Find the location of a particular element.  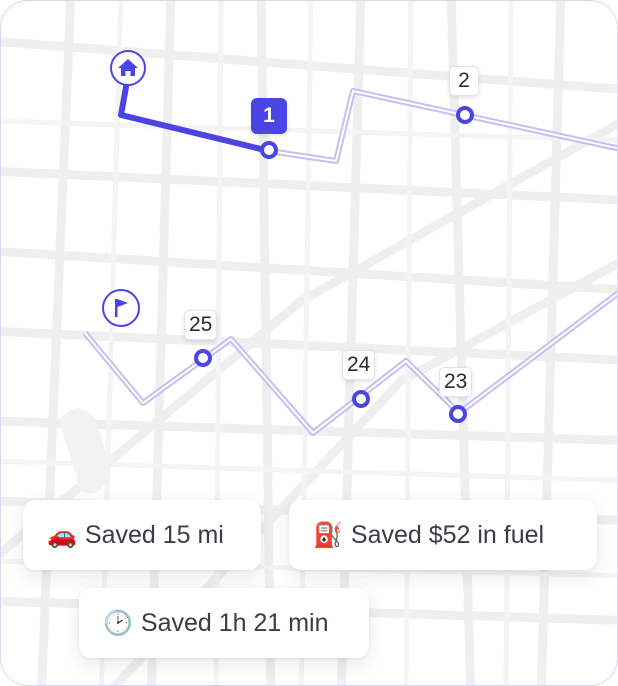

start-marker is located at coordinates (128, 68).